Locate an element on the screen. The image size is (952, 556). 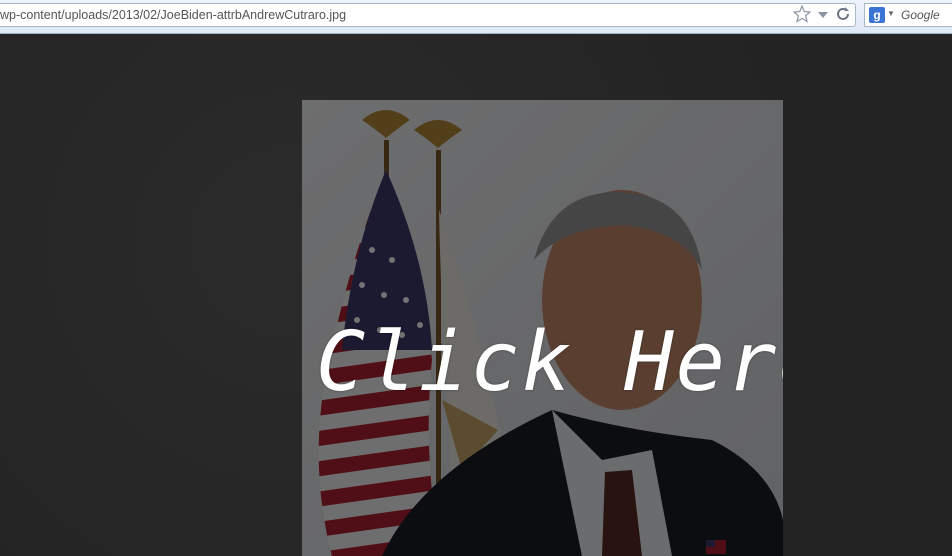
search-box: g ▼ Google is located at coordinates (908, 15).